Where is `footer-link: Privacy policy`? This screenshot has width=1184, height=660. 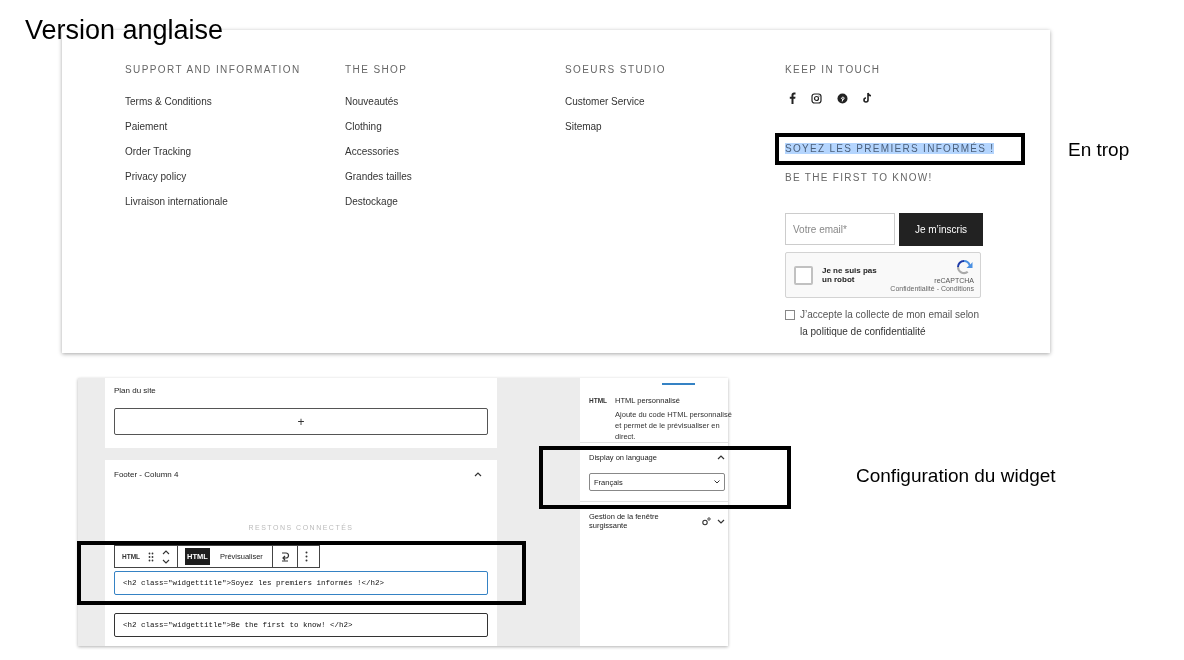 footer-link: Privacy policy is located at coordinates (156, 176).